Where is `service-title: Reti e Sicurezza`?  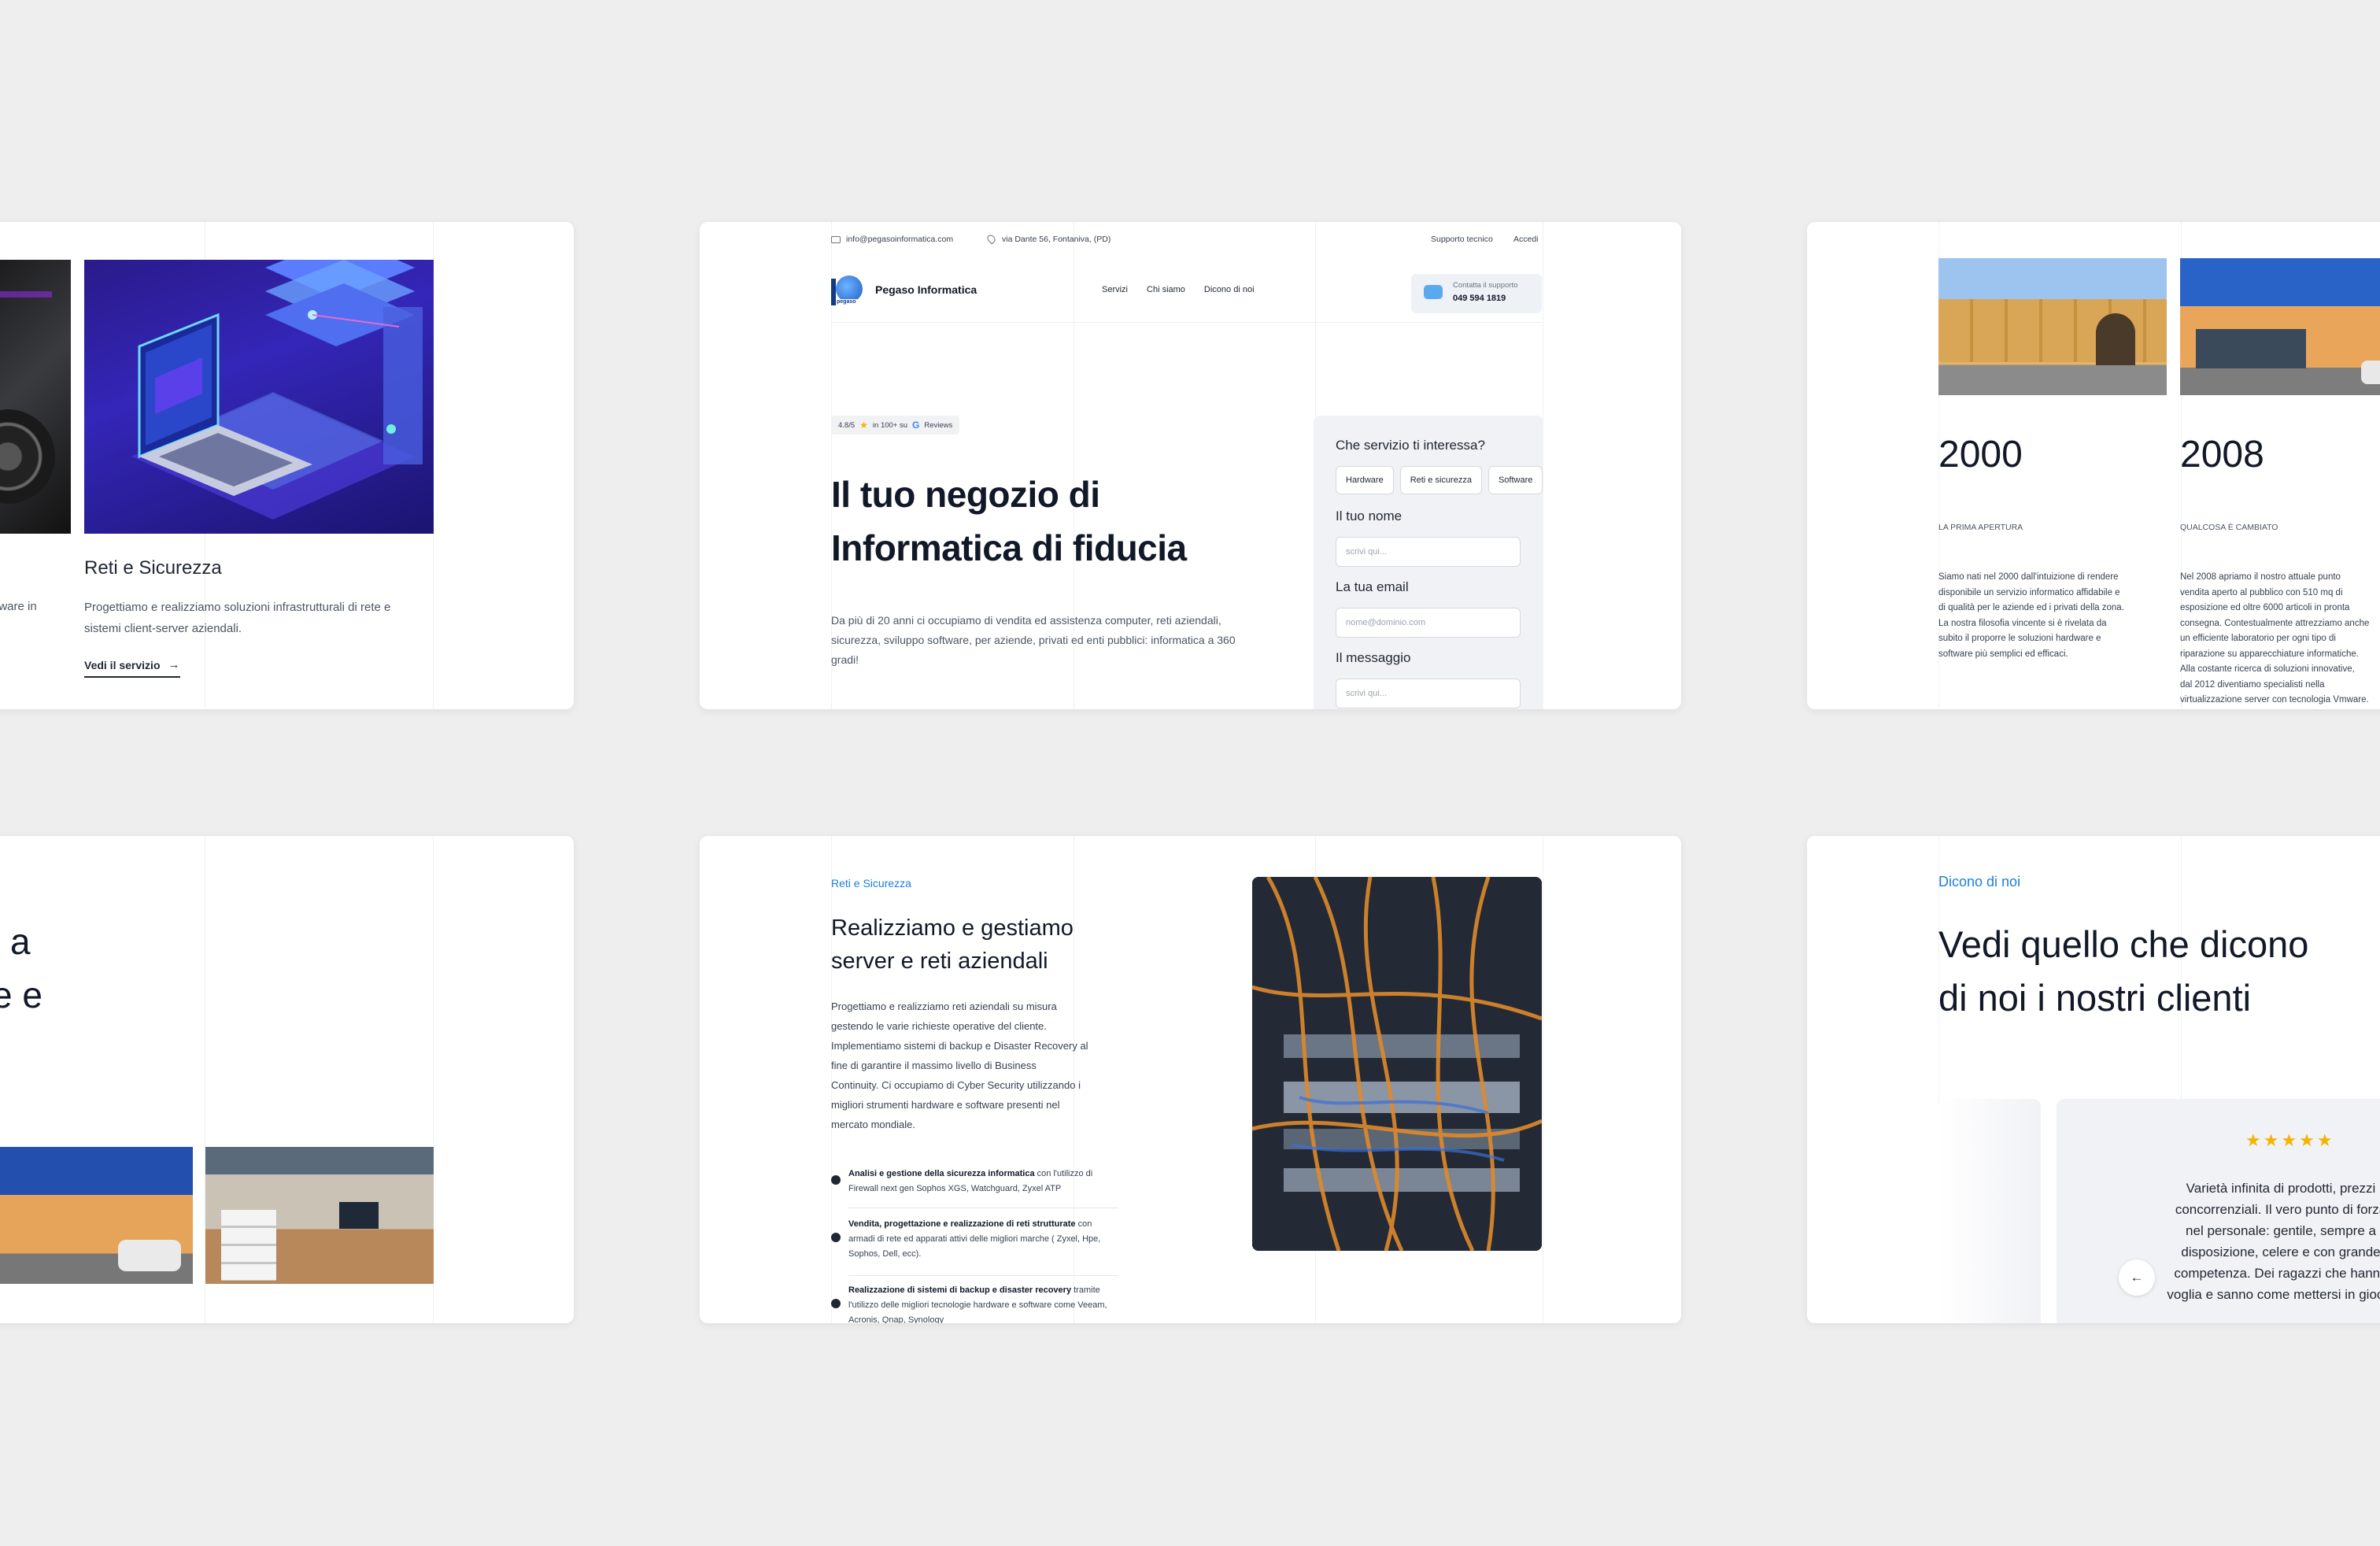 service-title: Reti e Sicurezza is located at coordinates (153, 568).